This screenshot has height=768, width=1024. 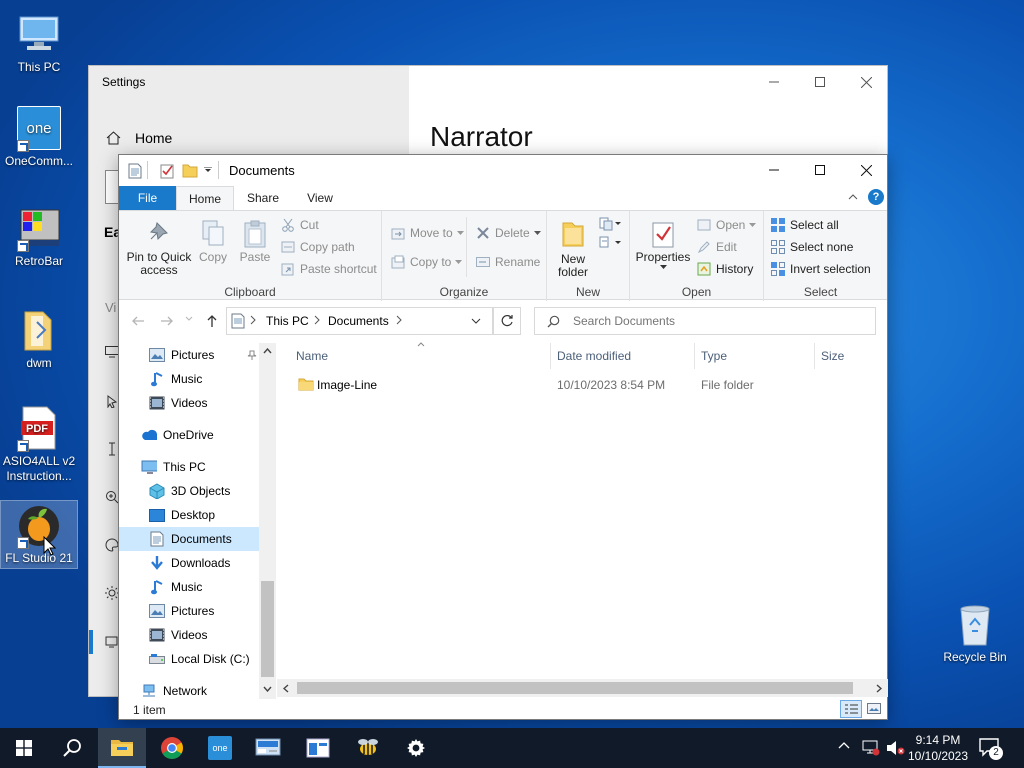 What do you see at coordinates (267, 689) in the screenshot?
I see `scroll-down-icon` at bounding box center [267, 689].